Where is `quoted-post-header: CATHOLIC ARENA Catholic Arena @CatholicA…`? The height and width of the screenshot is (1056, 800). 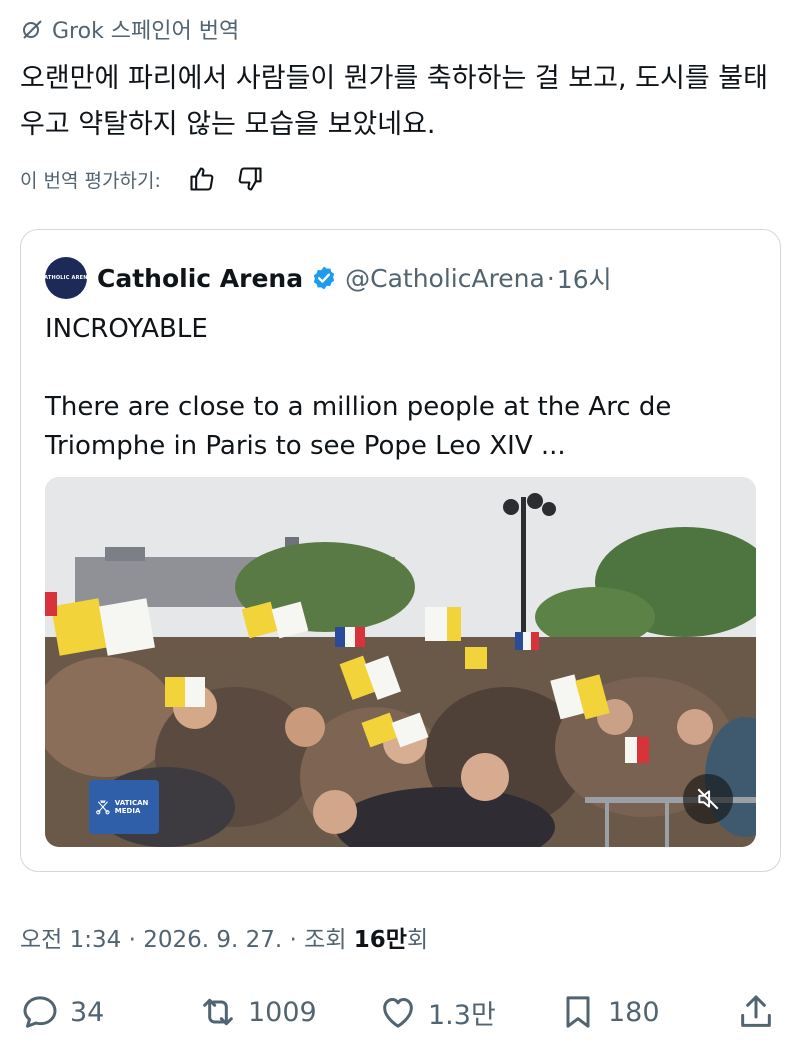
quoted-post-header: CATHOLIC ARENA Catholic Arena @CatholicA… is located at coordinates (326, 278).